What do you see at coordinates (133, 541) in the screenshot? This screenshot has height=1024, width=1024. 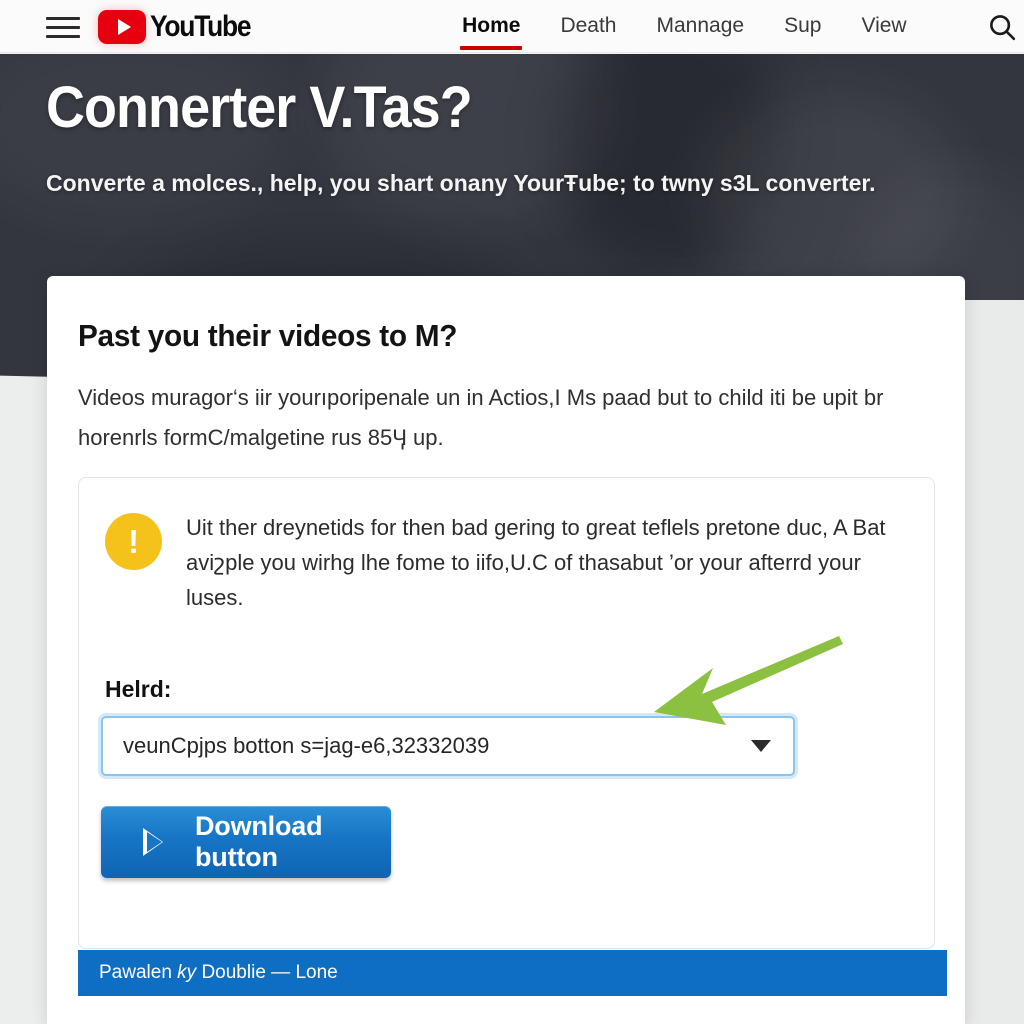 I see `warning-exclamation-icon: !` at bounding box center [133, 541].